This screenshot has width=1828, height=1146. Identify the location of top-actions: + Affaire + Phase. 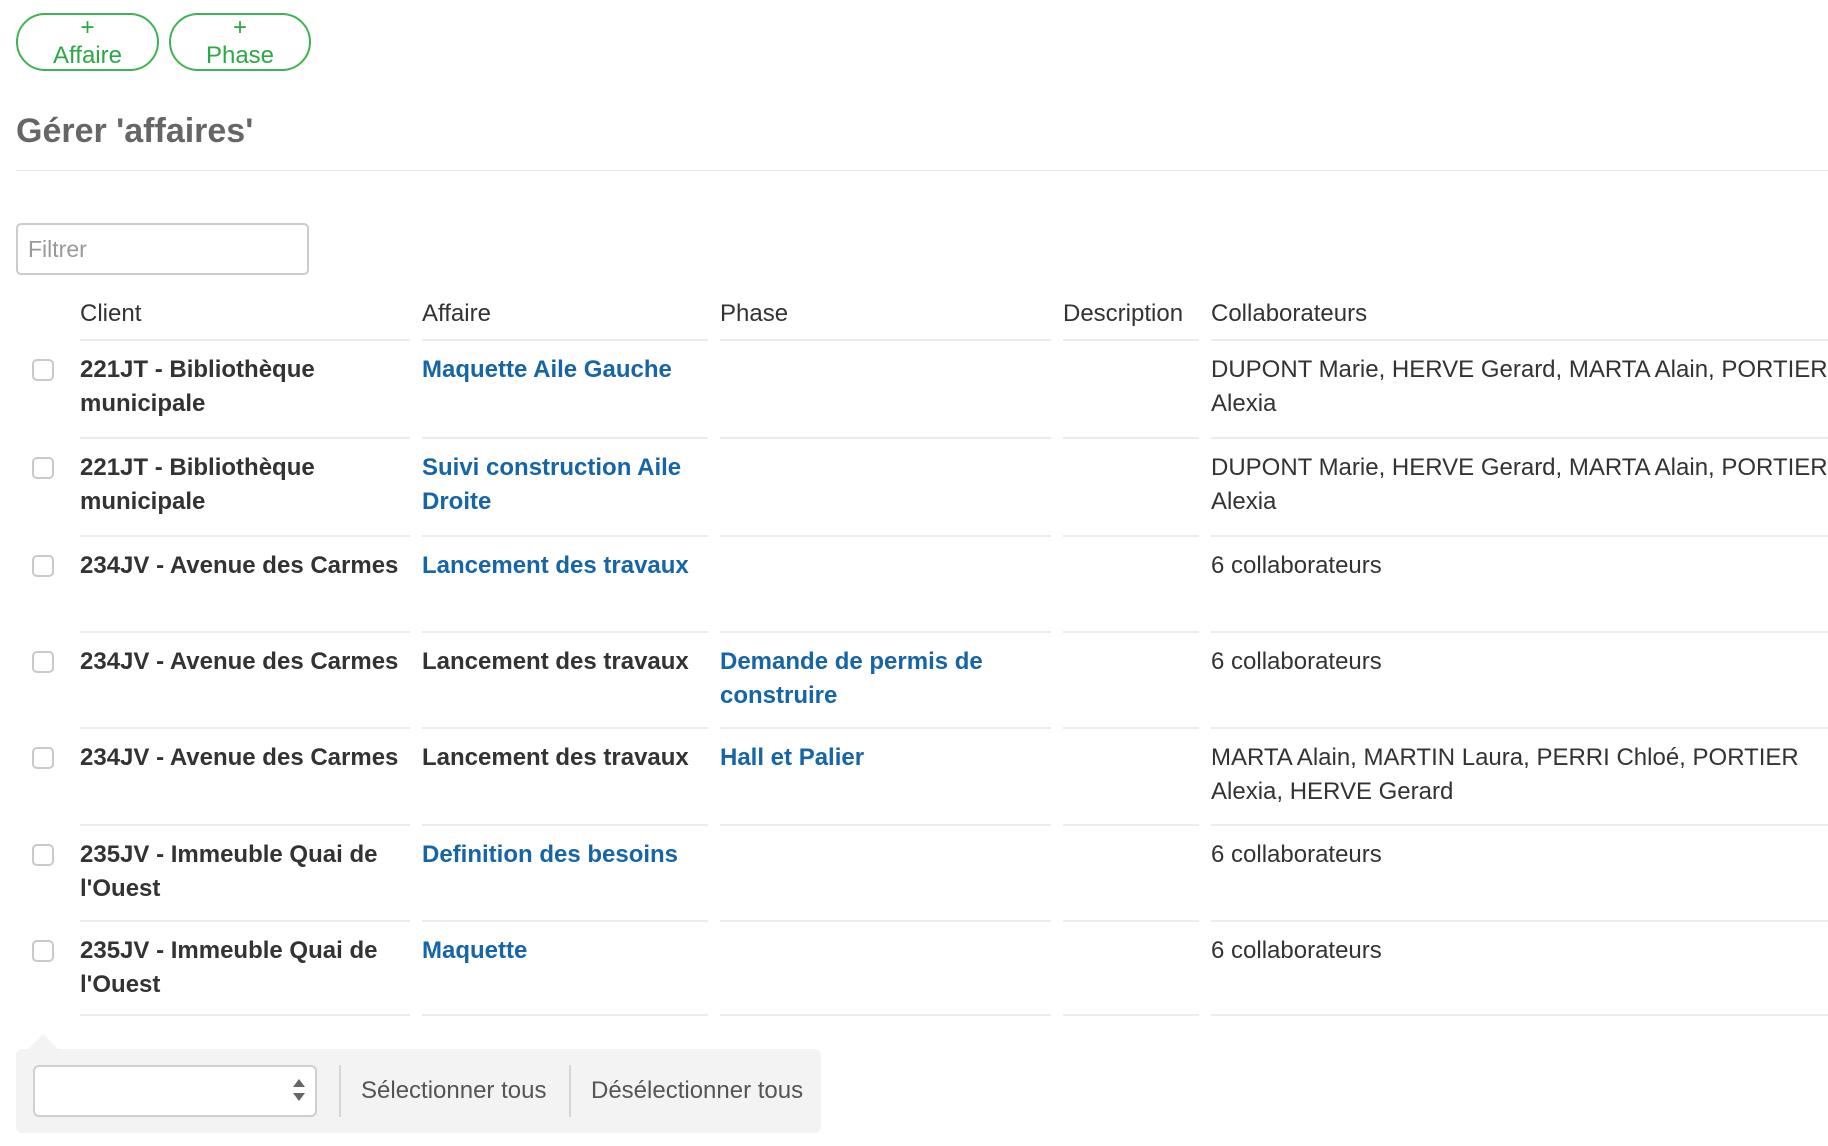
(163, 42).